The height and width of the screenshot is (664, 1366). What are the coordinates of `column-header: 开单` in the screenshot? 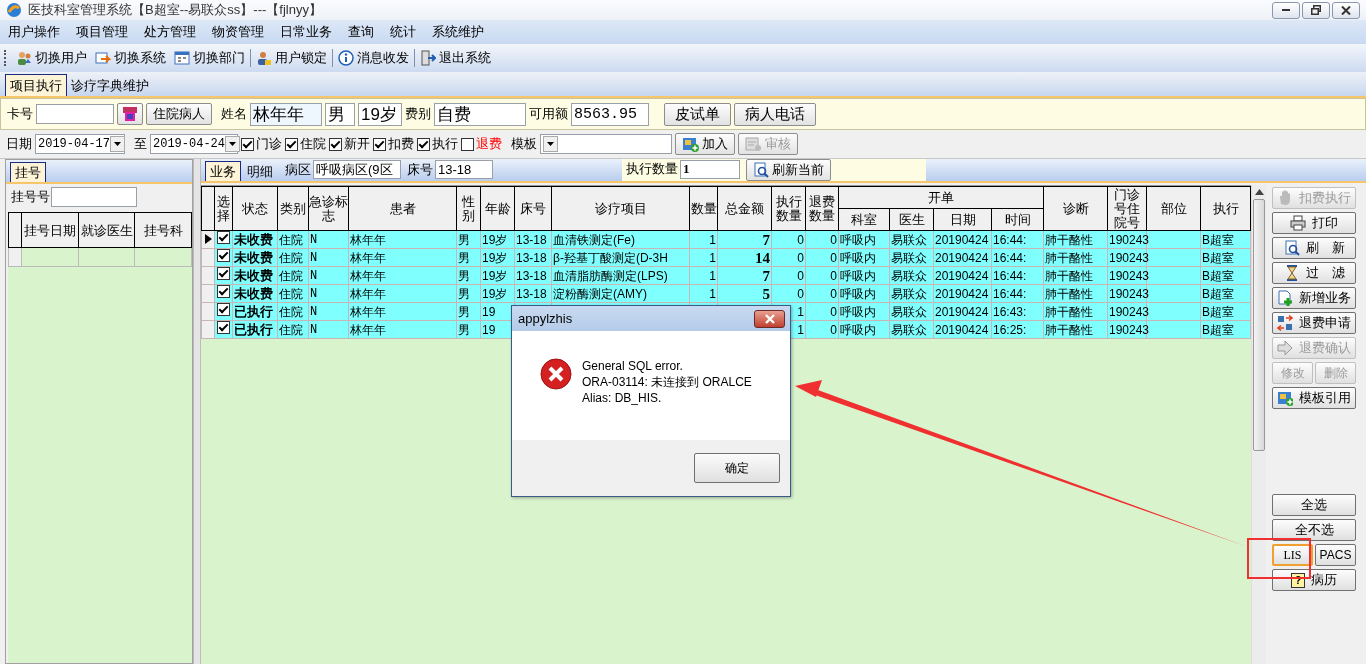 It's located at (941, 197).